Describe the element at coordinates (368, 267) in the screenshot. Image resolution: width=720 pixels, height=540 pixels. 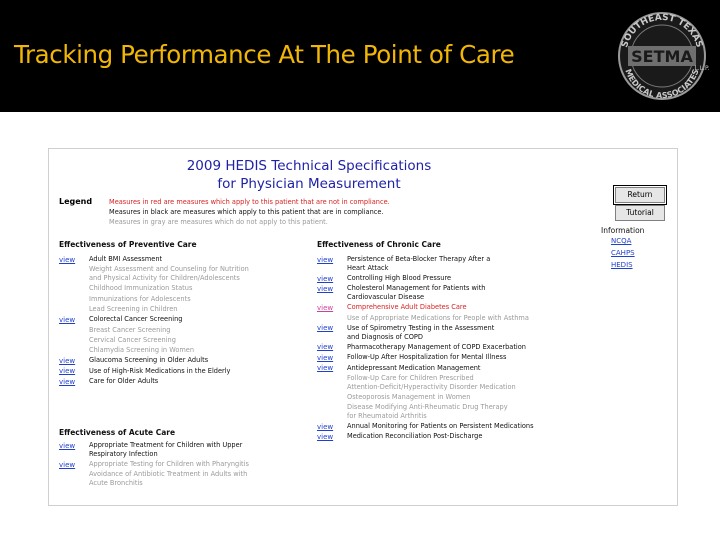
I see `measure-continued: Heart Attack` at that location.